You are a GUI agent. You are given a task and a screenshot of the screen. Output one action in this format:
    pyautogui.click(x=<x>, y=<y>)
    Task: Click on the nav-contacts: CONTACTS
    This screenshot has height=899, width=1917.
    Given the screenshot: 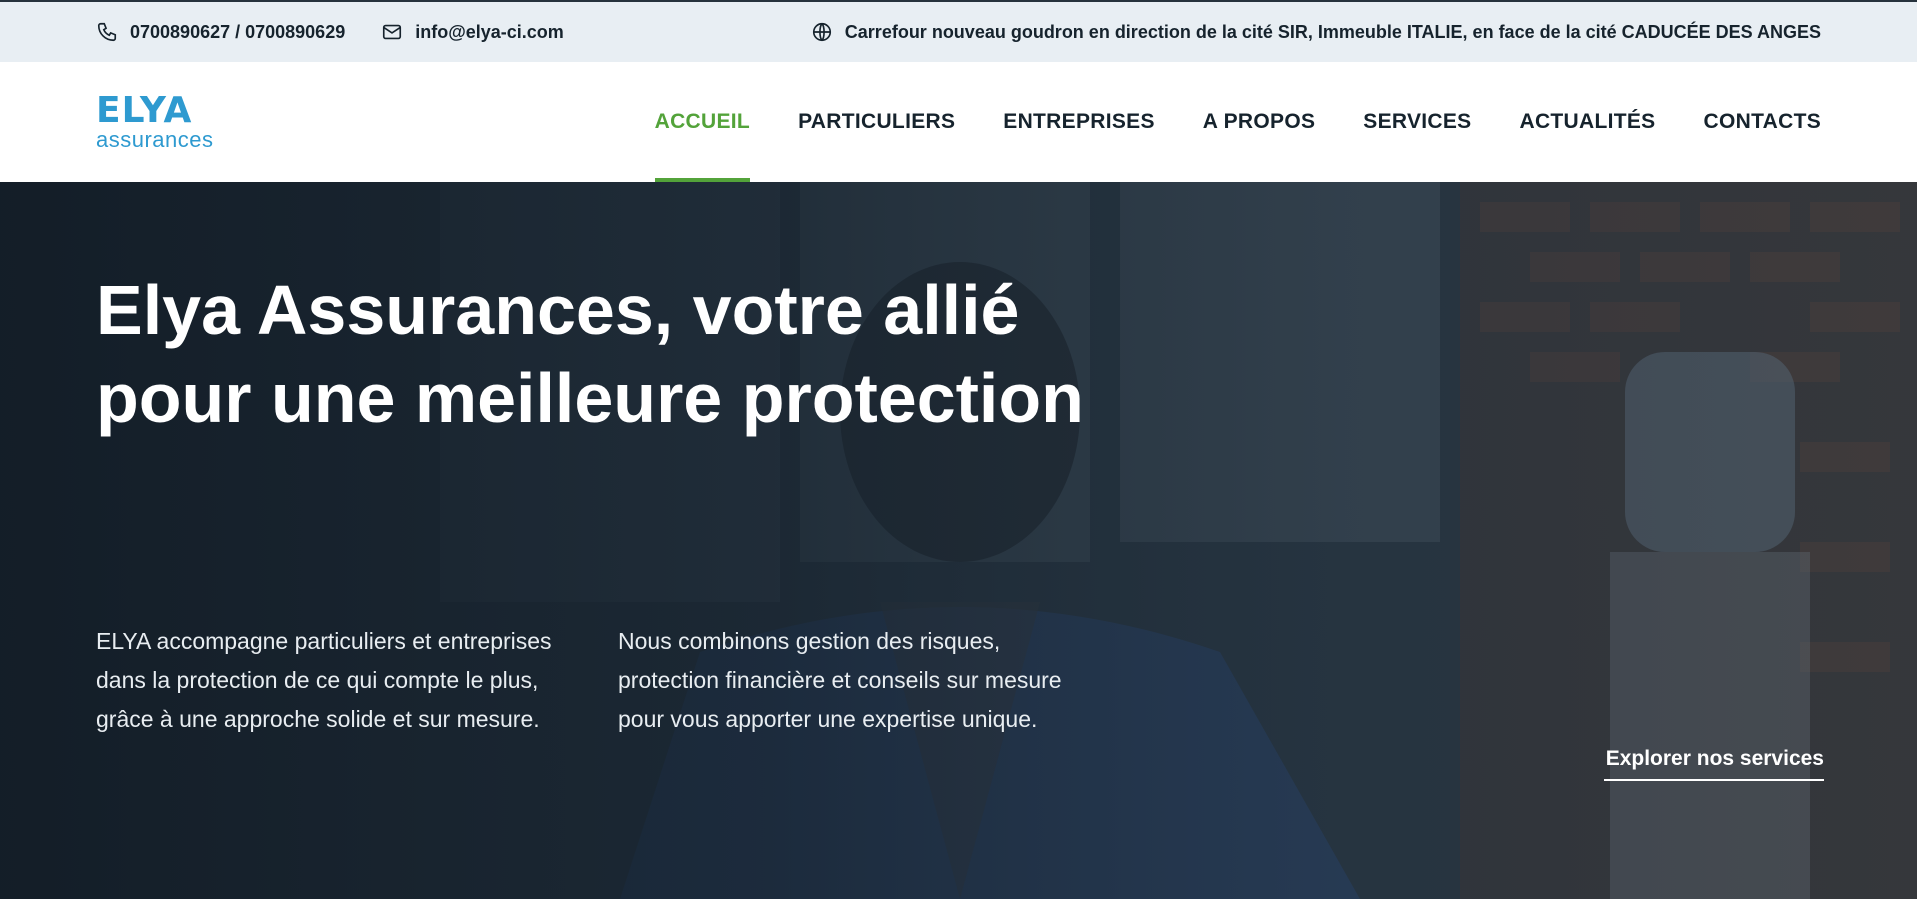 What is the action you would take?
    pyautogui.click(x=1751, y=122)
    